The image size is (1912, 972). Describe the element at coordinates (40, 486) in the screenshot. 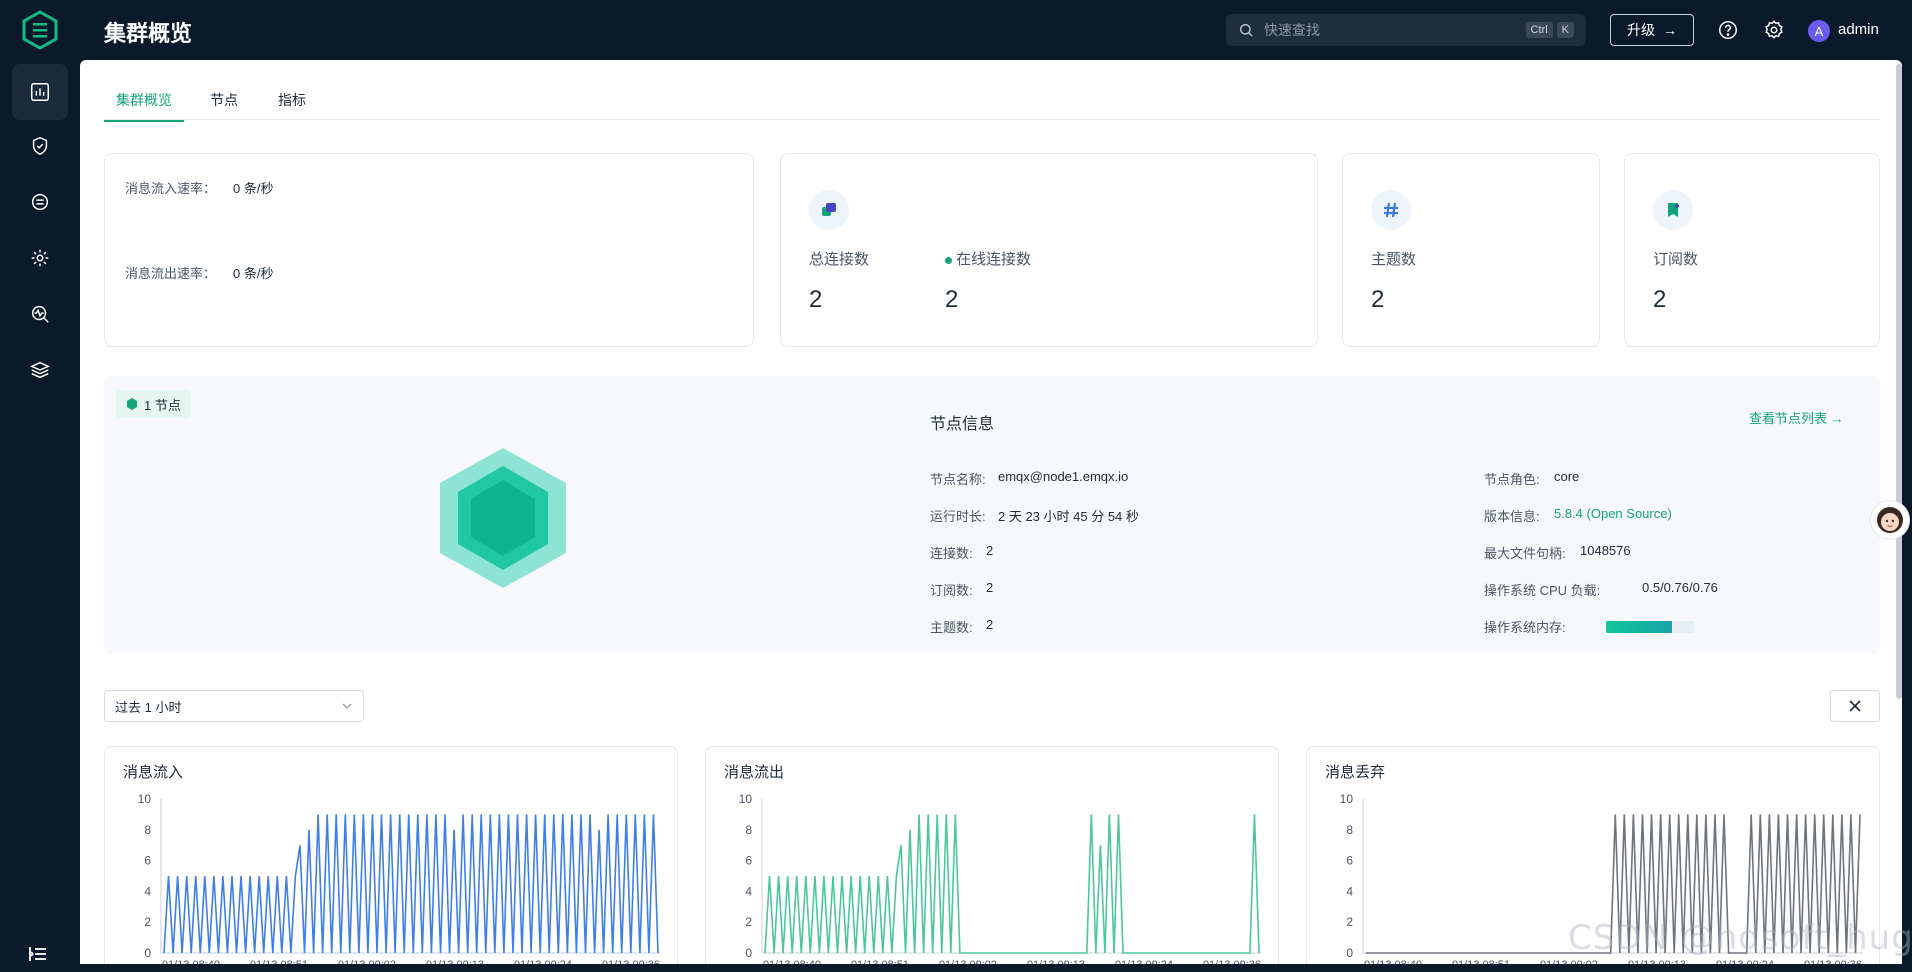

I see `sidebar` at that location.